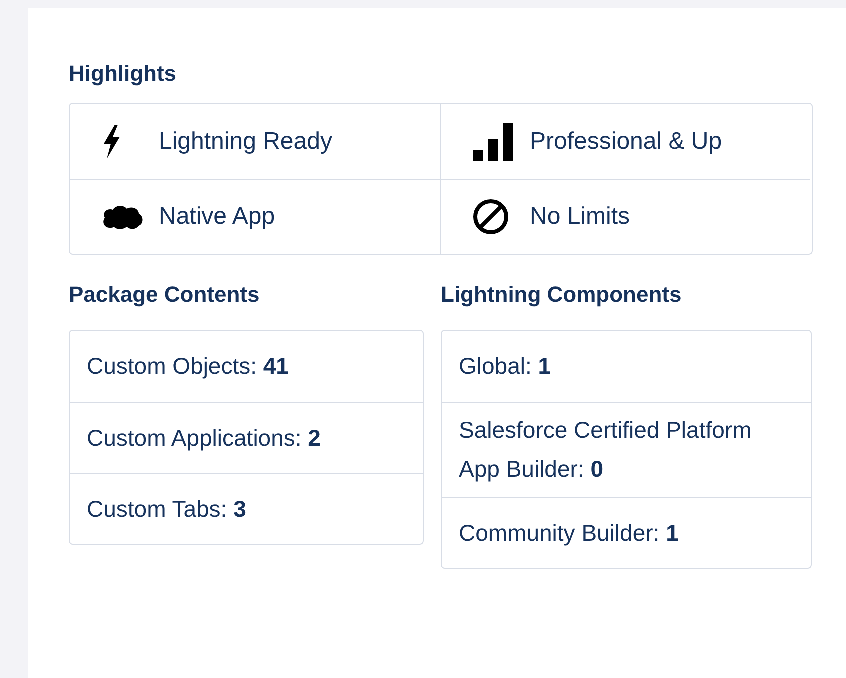  What do you see at coordinates (204, 438) in the screenshot?
I see `package-item: Custom Applications: 2` at bounding box center [204, 438].